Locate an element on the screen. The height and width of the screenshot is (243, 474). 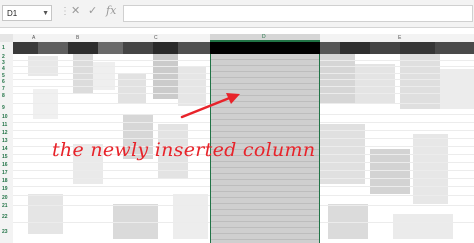
row-header: 11 is located at coordinates (4, 125).